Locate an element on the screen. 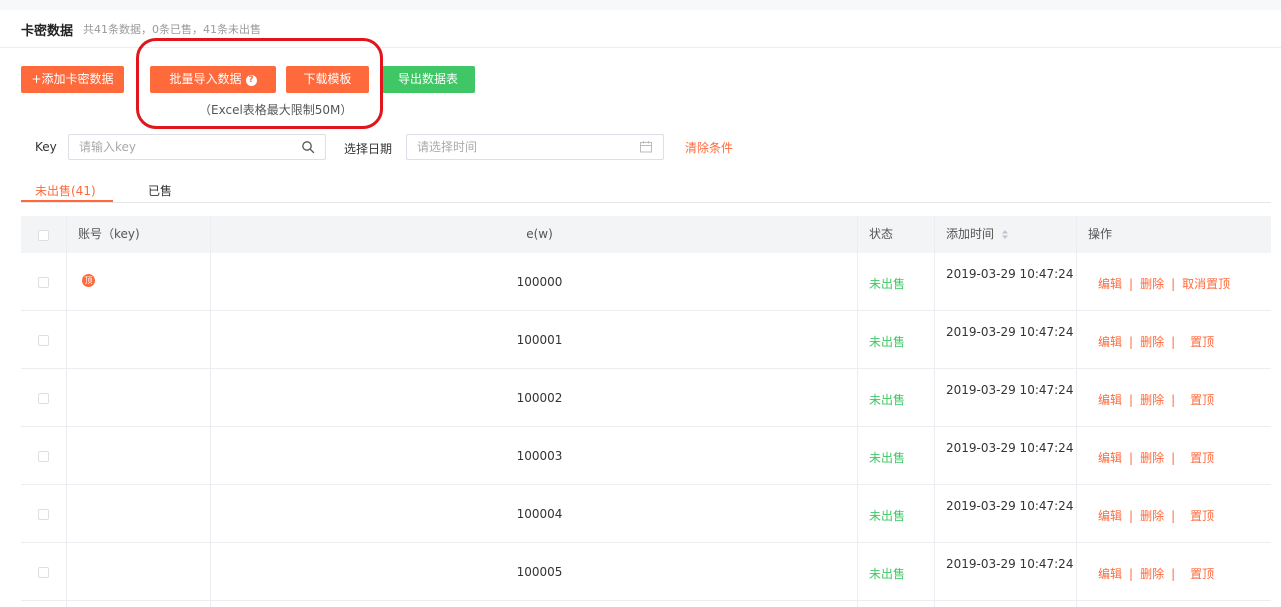  select-all-checkbox is located at coordinates (43, 235).